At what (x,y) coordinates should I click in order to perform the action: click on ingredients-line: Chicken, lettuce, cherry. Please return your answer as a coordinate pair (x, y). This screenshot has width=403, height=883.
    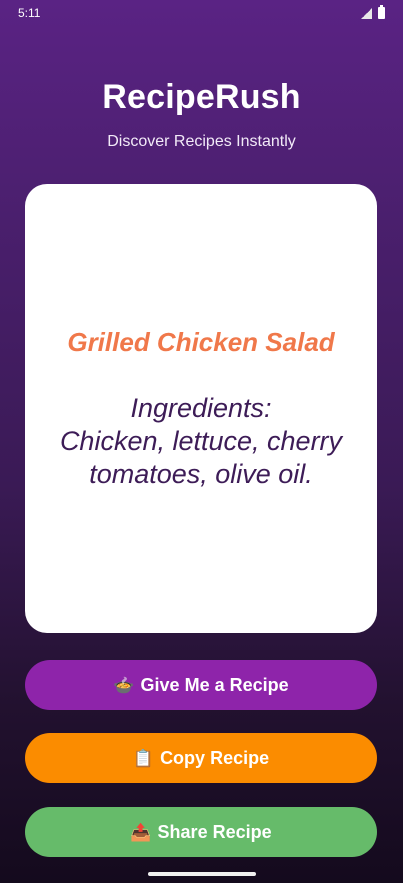
    Looking at the image, I should click on (201, 440).